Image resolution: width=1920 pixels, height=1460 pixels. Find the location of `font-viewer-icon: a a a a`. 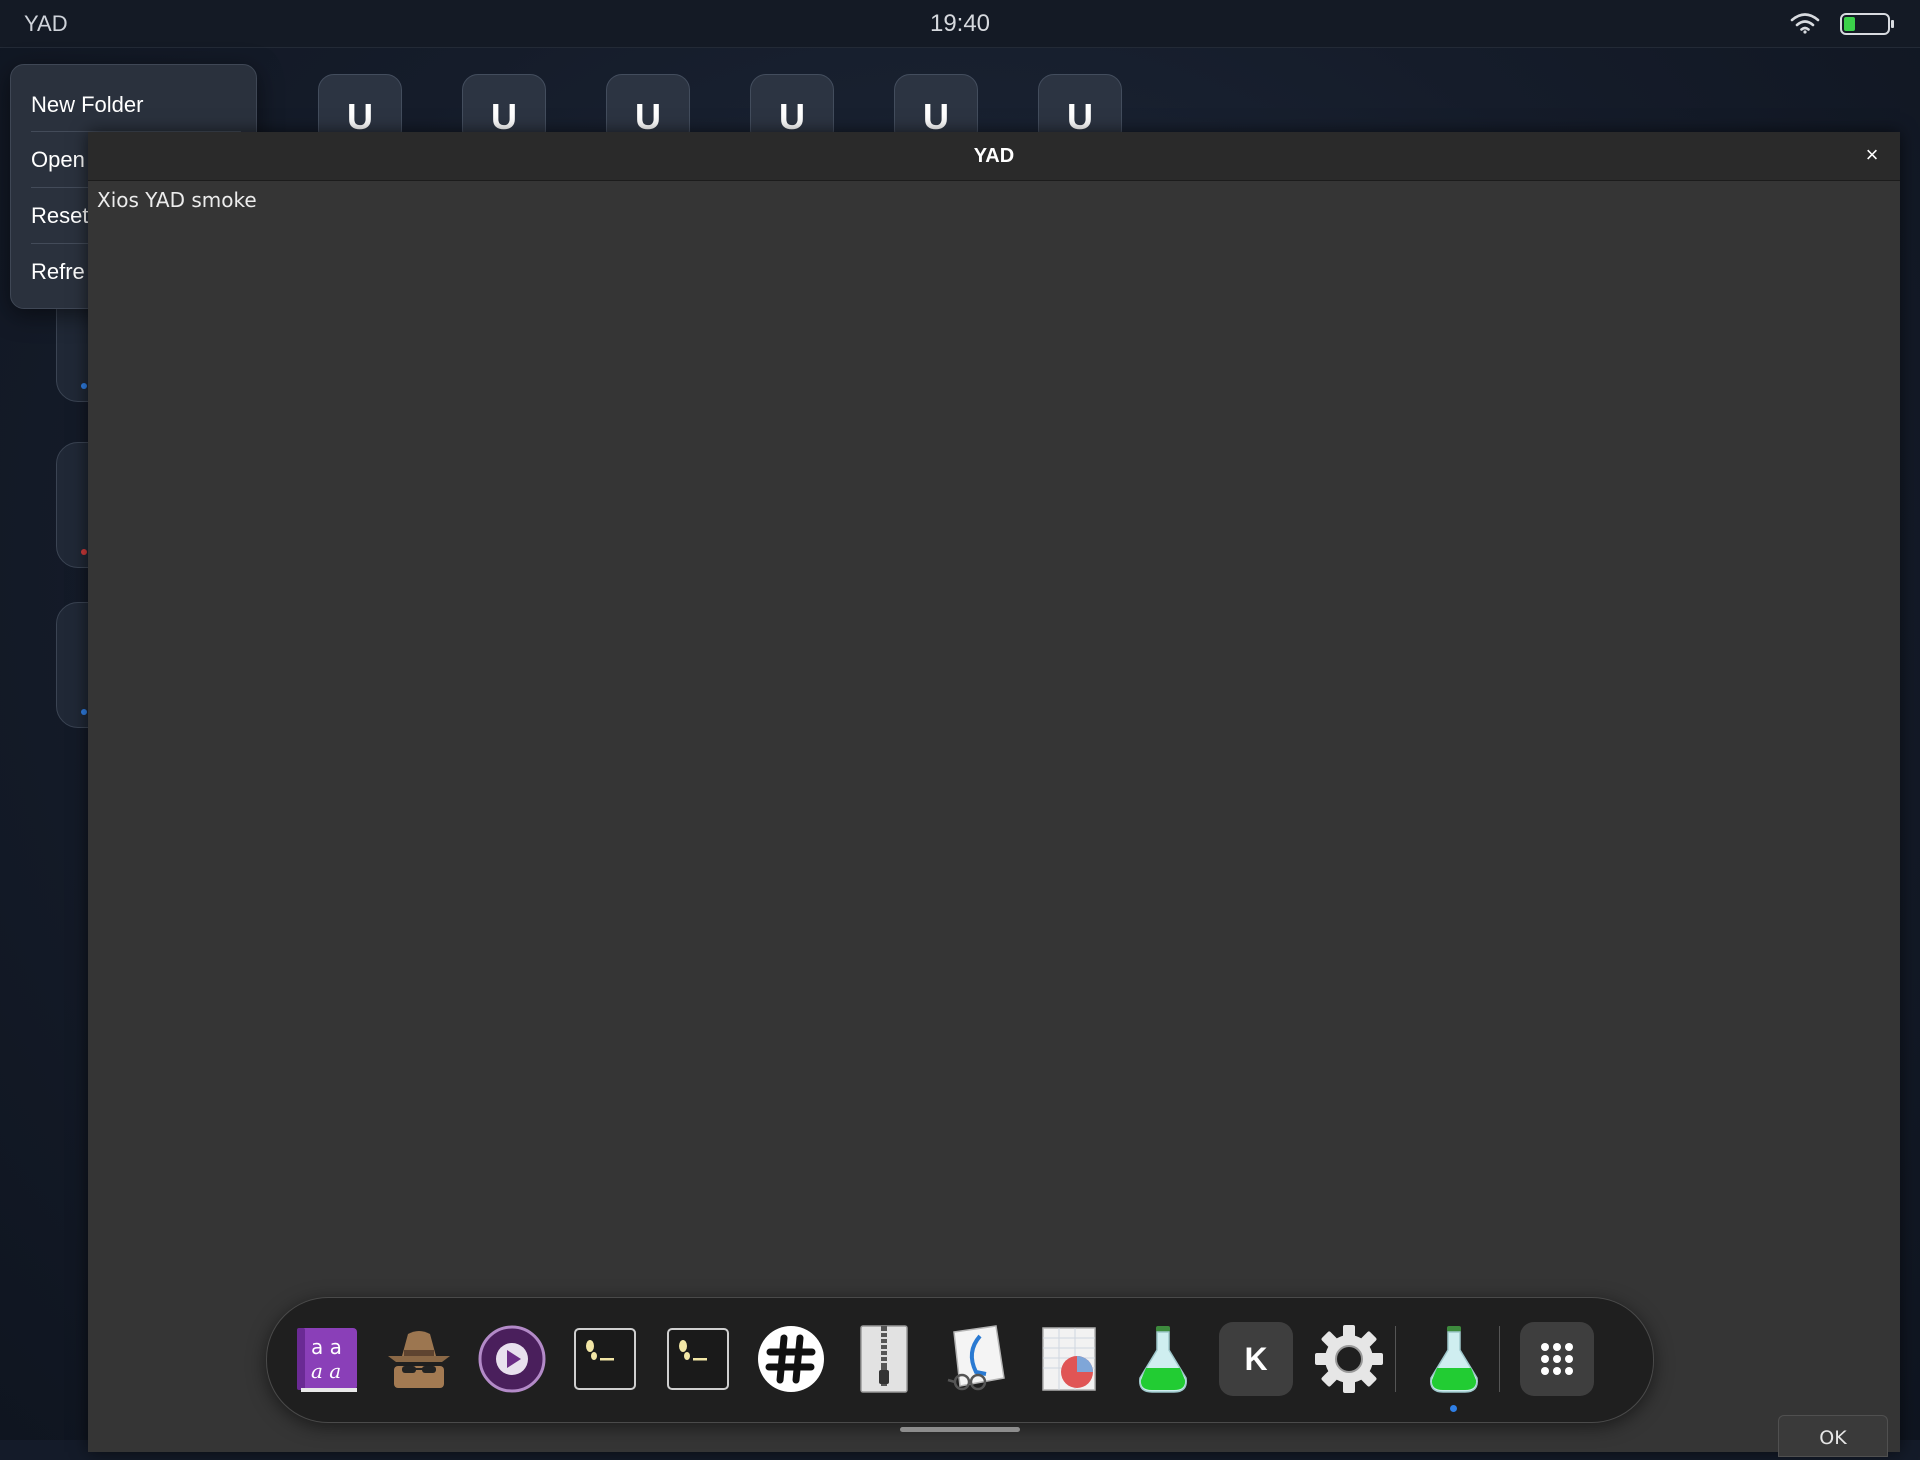

font-viewer-icon: a a a a is located at coordinates (326, 1359).